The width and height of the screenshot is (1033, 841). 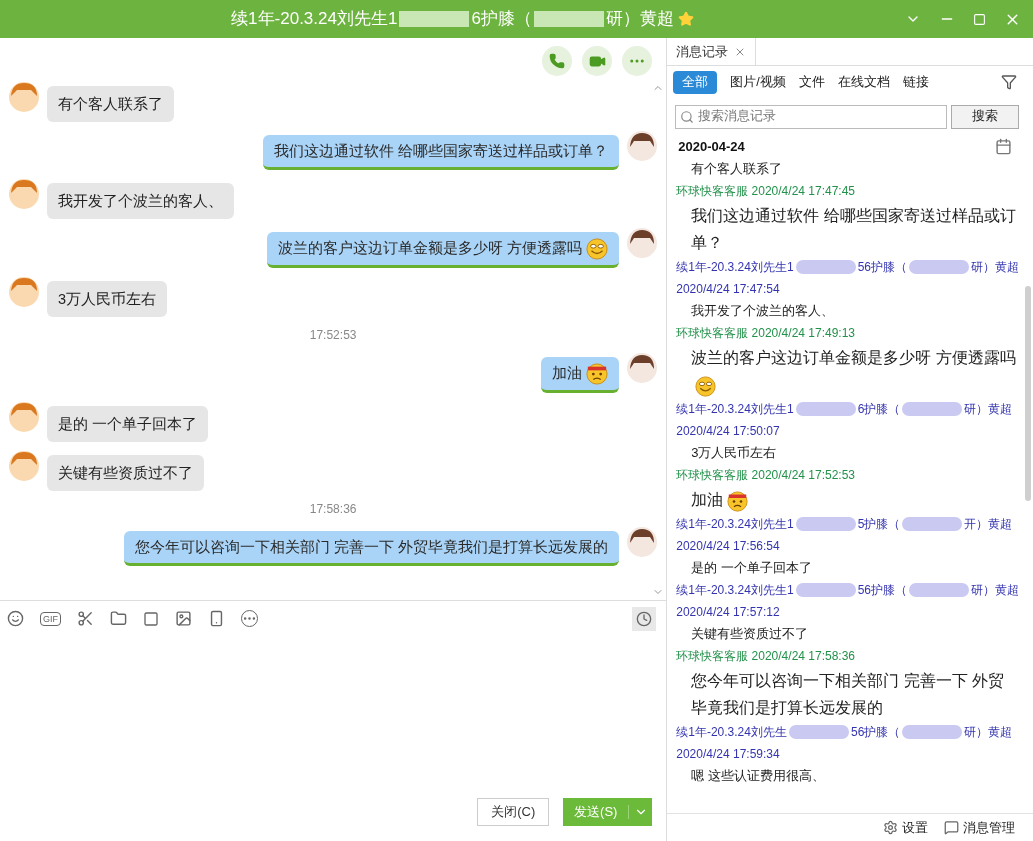 What do you see at coordinates (333, 510) in the screenshot?
I see `timestamp: 17:58:36` at bounding box center [333, 510].